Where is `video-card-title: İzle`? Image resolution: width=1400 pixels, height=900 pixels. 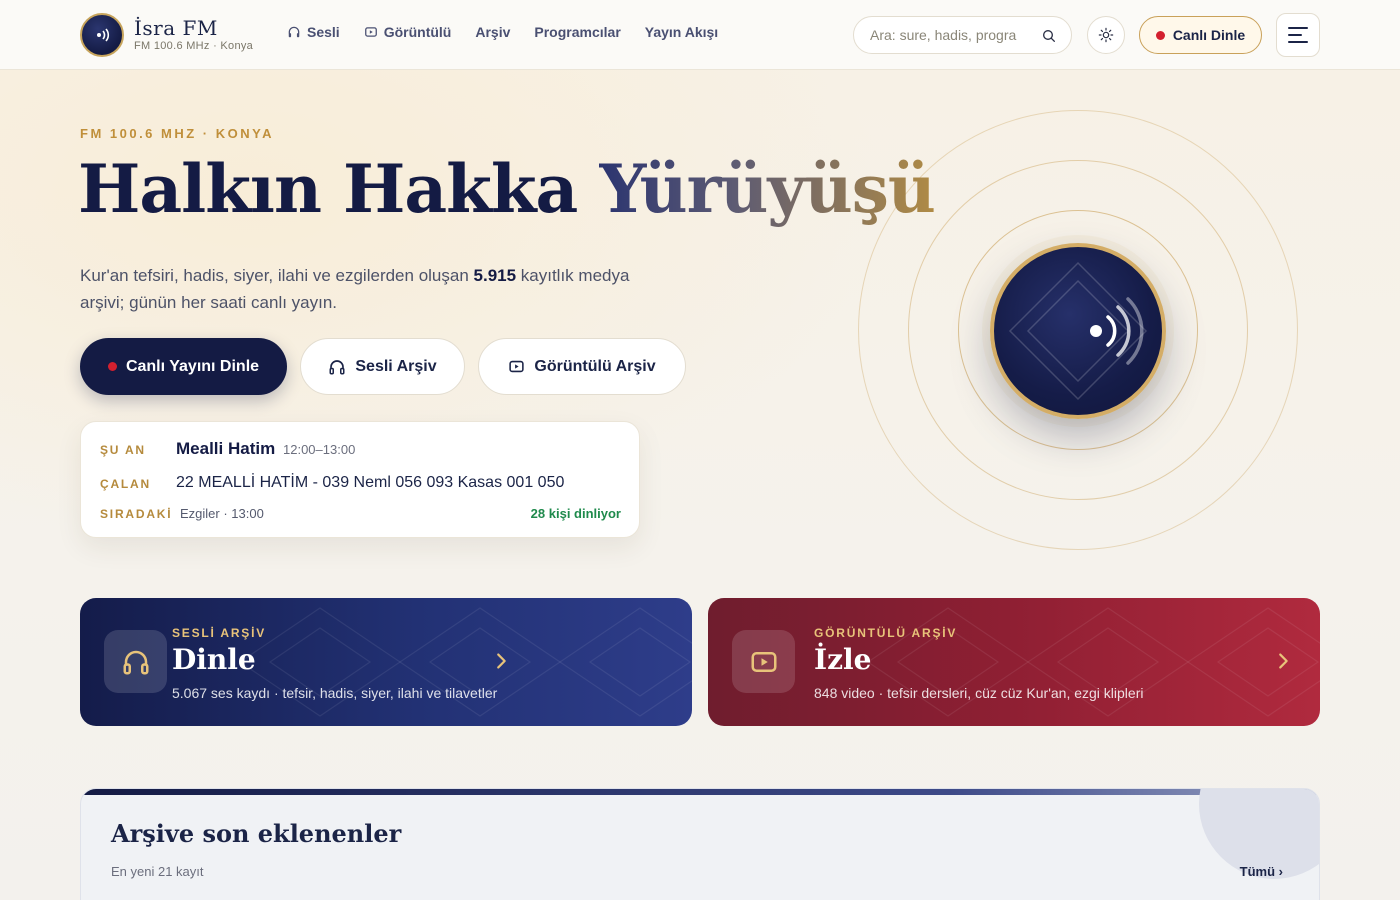
video-card-title: İzle is located at coordinates (843, 659).